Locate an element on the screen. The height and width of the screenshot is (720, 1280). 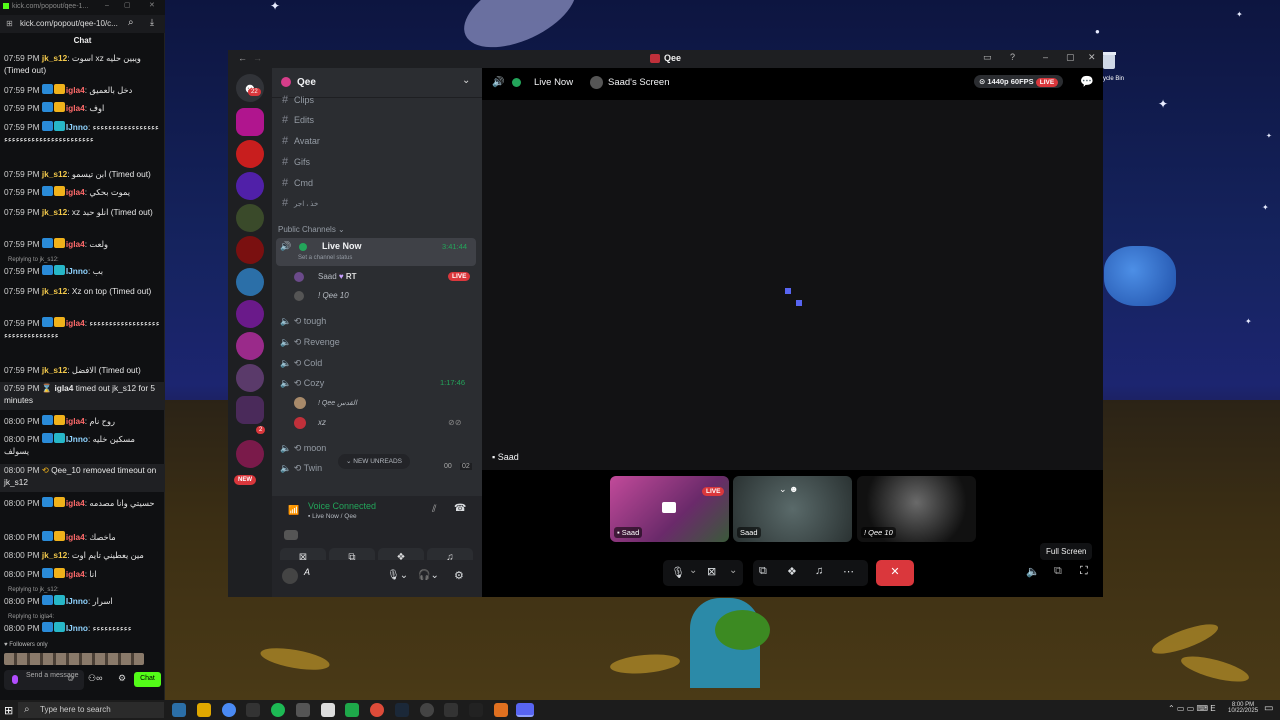
voice-user-saad: Saad ♥ RT LIVE is located at coordinates (382, 277).